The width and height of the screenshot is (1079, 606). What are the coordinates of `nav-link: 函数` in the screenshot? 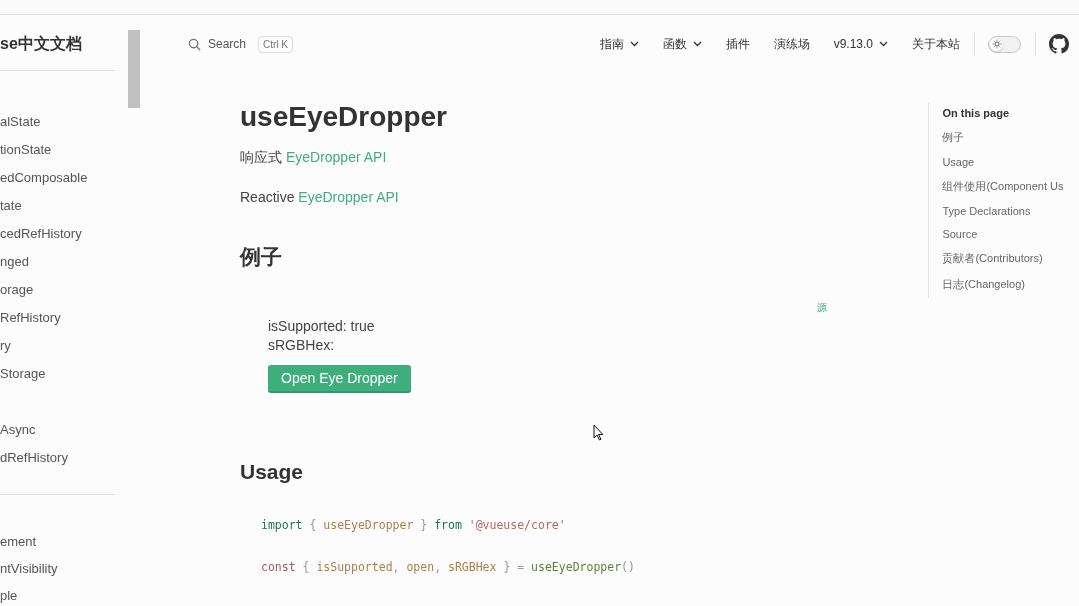 It's located at (682, 44).